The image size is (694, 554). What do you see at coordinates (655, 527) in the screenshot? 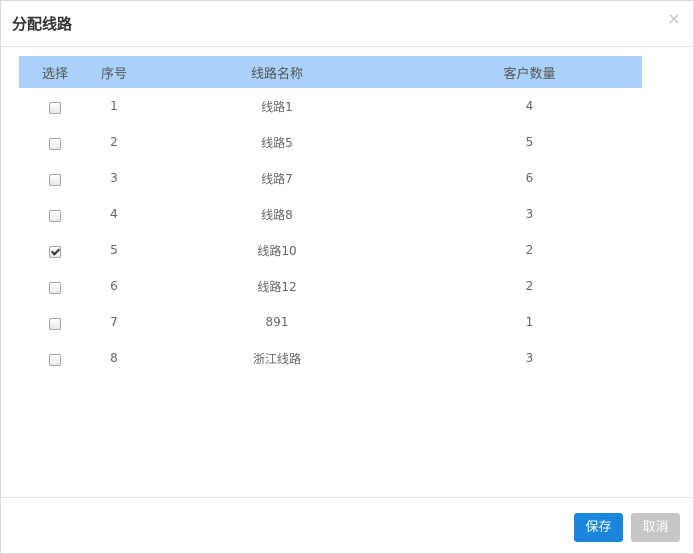
I see `cancel-button: 取消` at bounding box center [655, 527].